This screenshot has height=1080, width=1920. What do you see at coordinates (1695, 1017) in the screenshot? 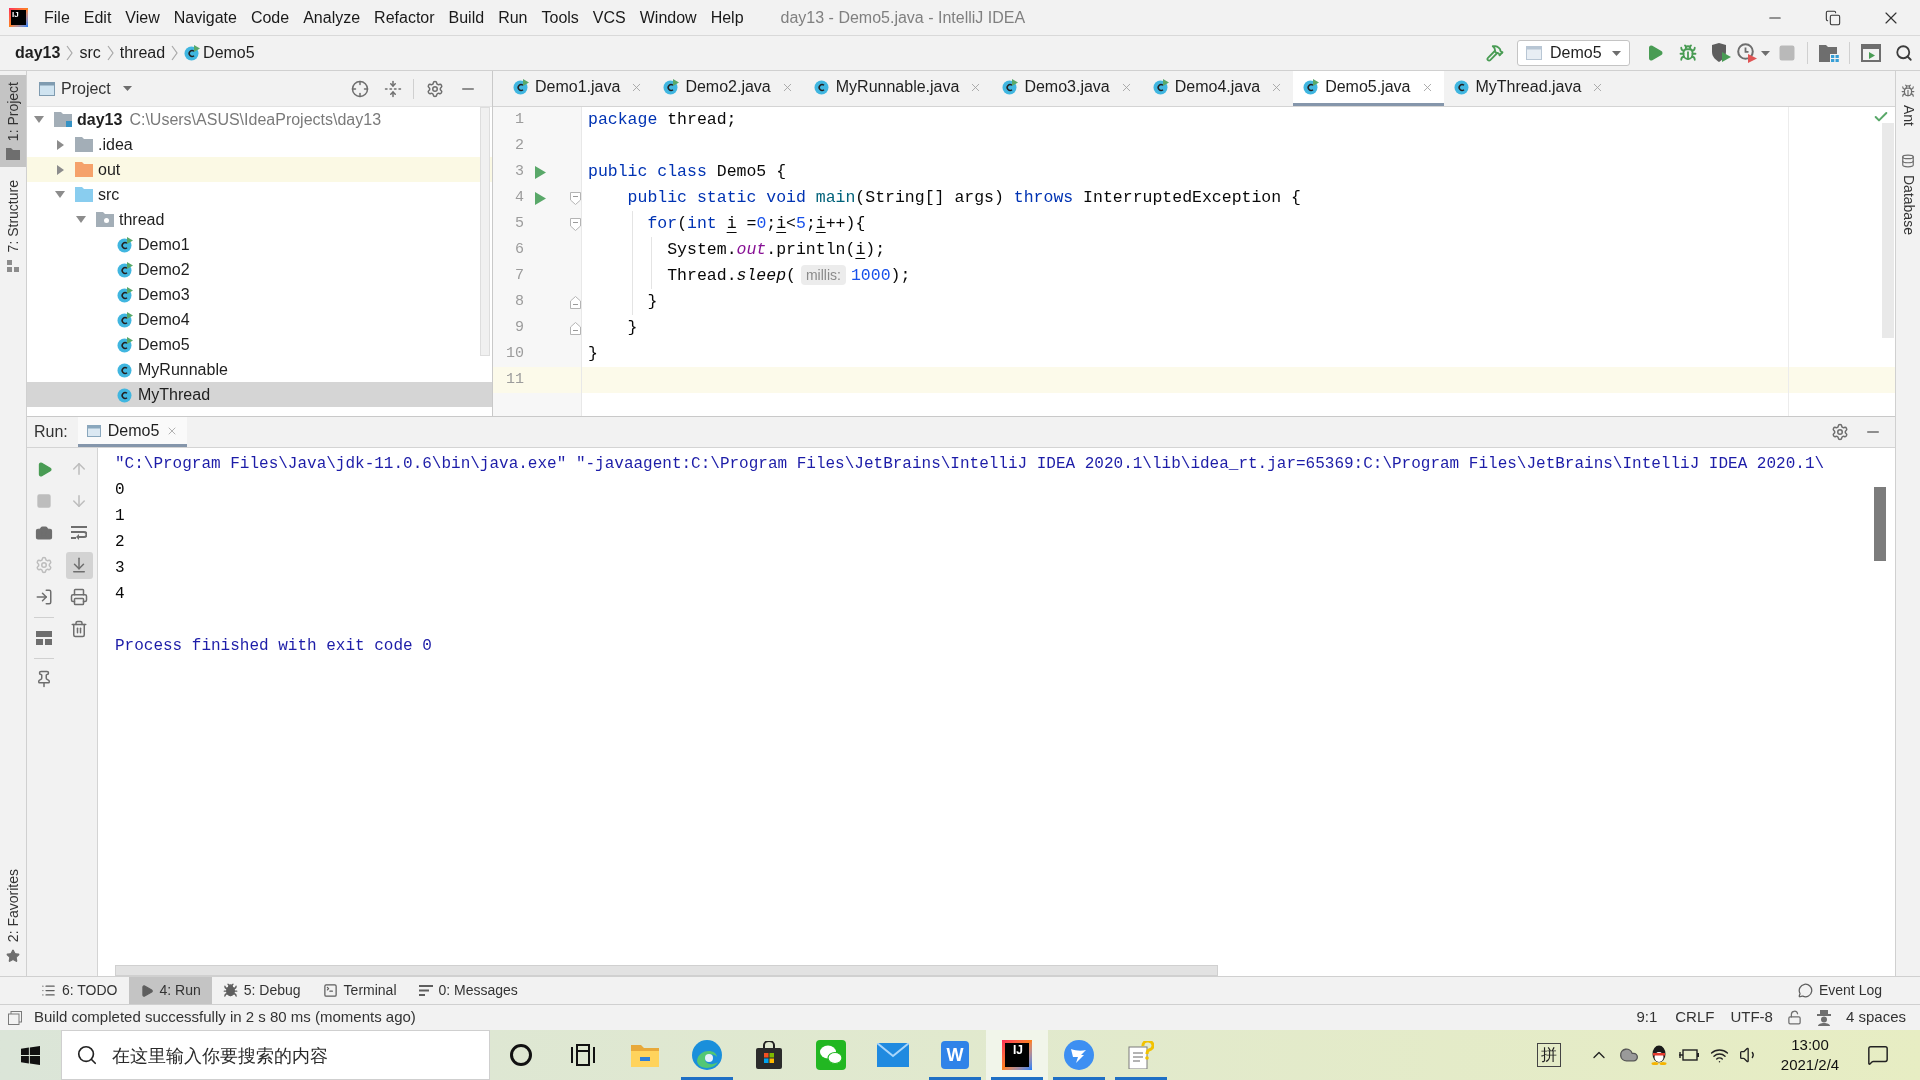
I see `line-separator: CRLF` at bounding box center [1695, 1017].